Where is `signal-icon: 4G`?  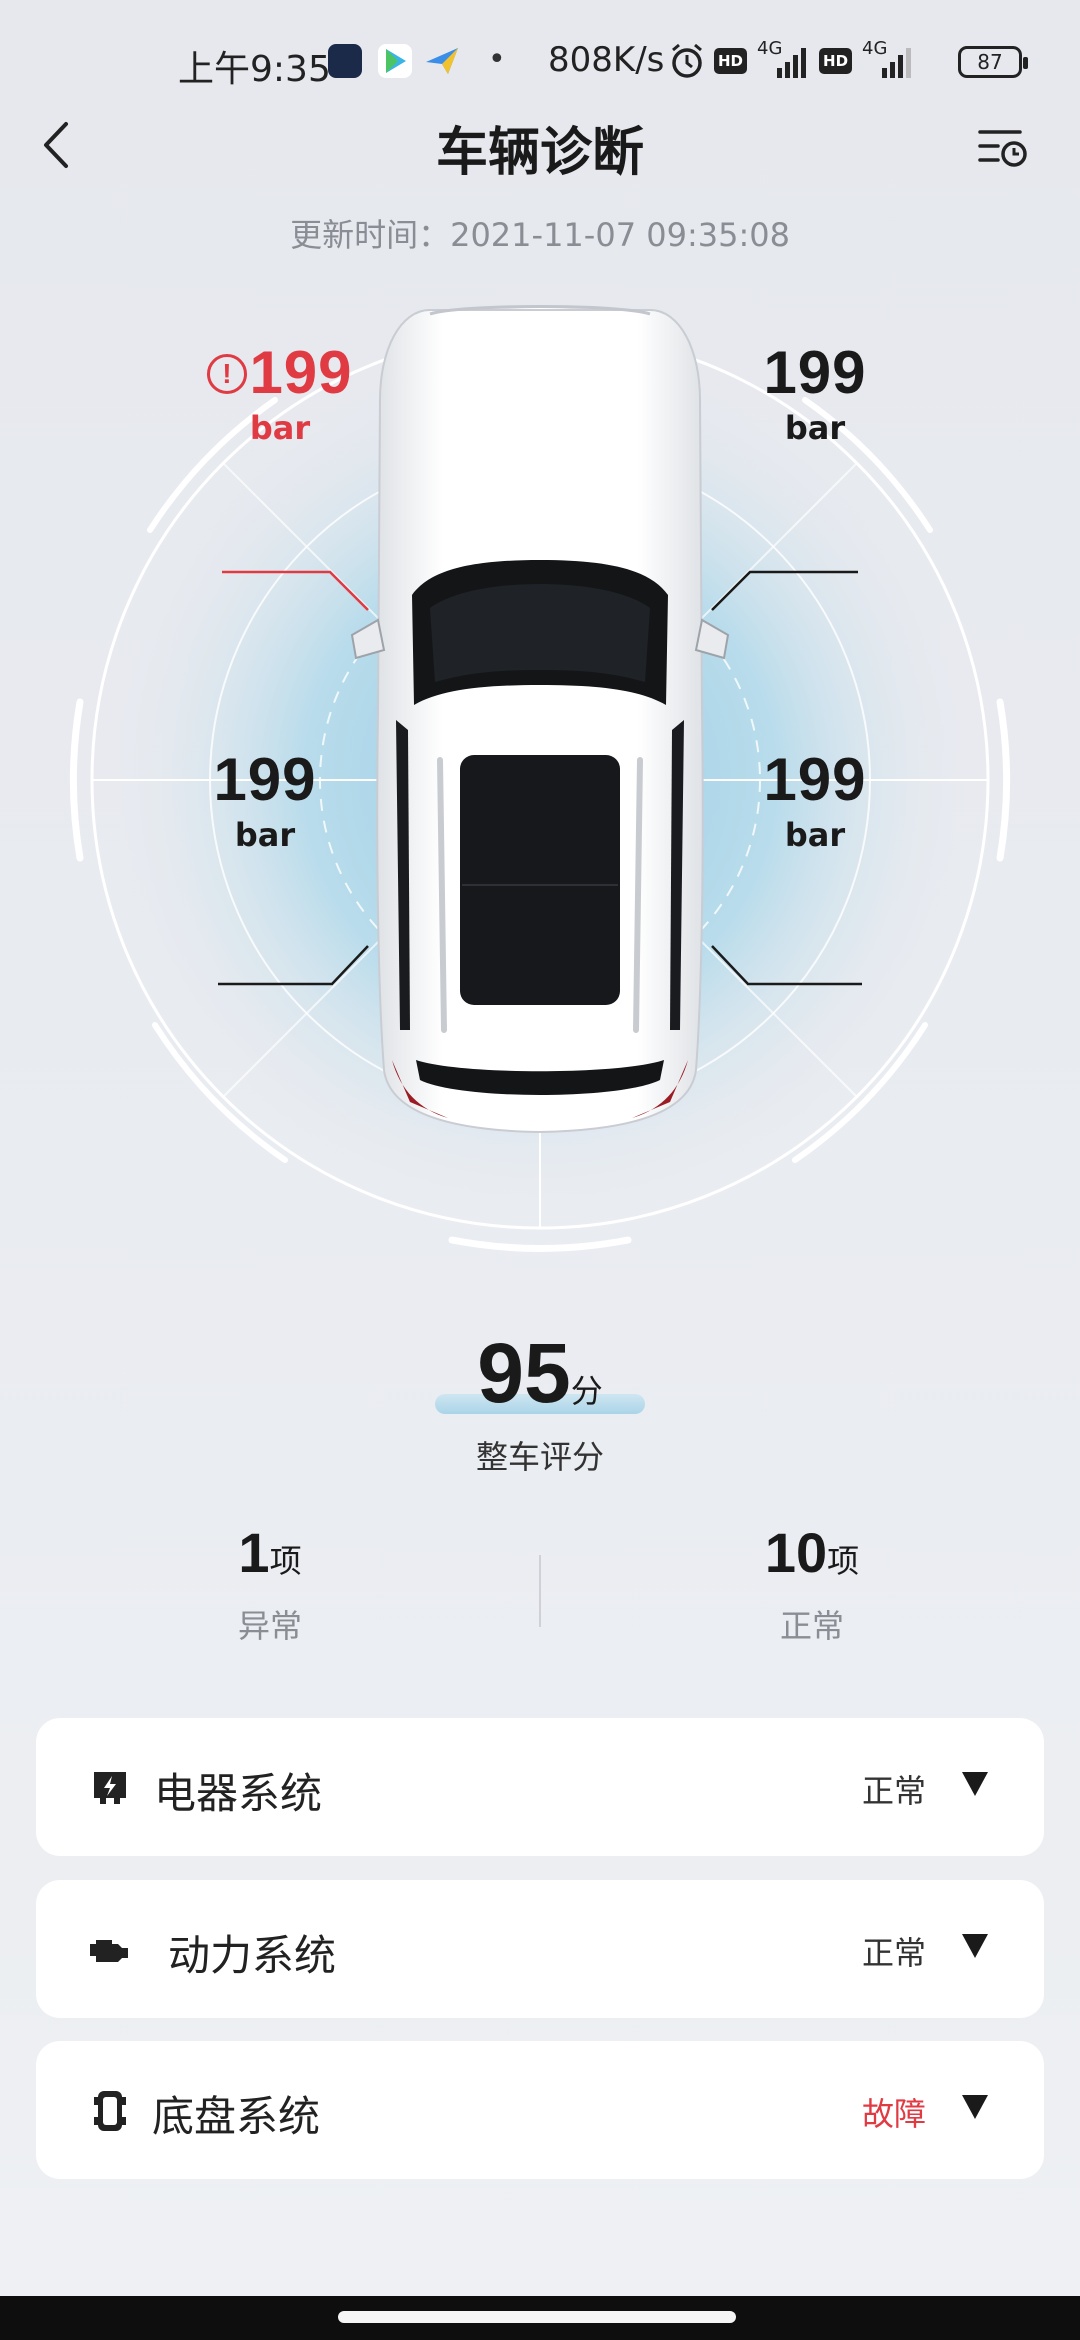
signal-icon: 4G is located at coordinates (783, 59).